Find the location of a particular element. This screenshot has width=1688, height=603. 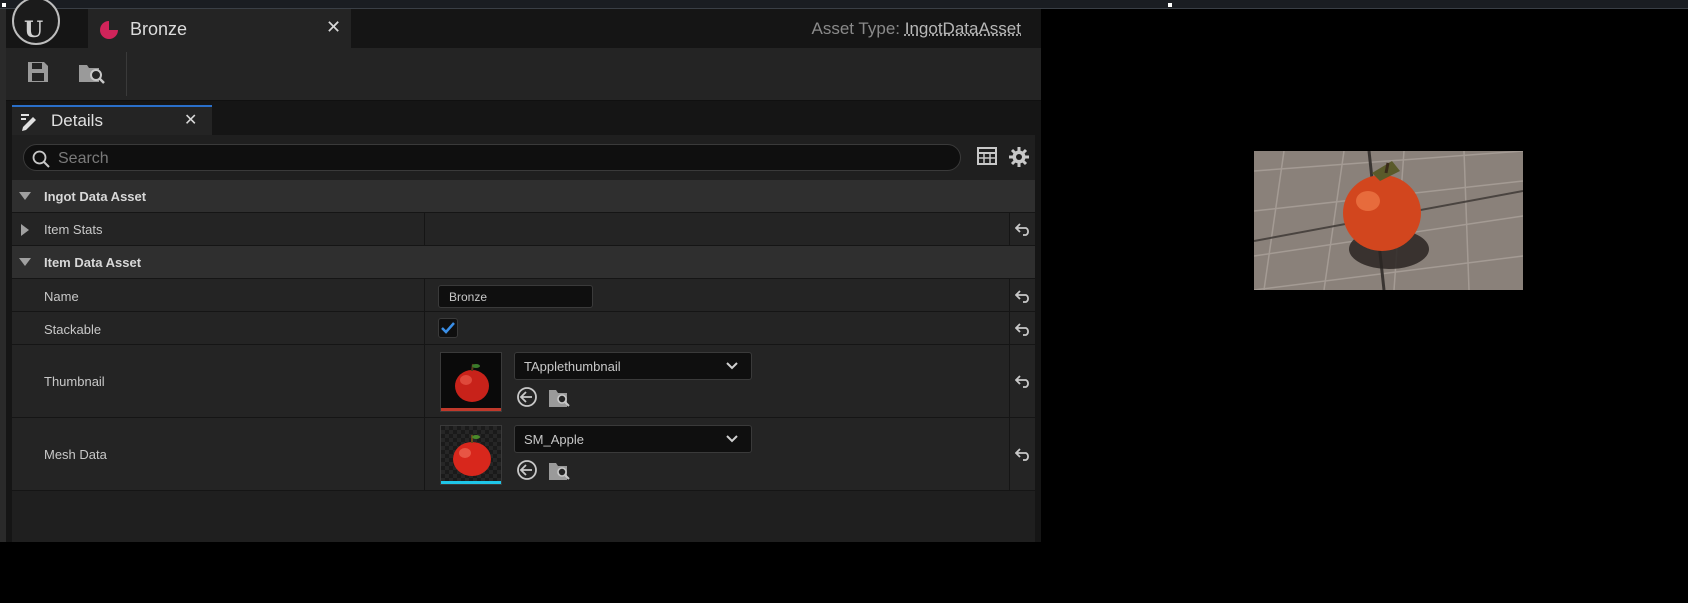

asset-picker-value: TApplethumbnail is located at coordinates (572, 366).